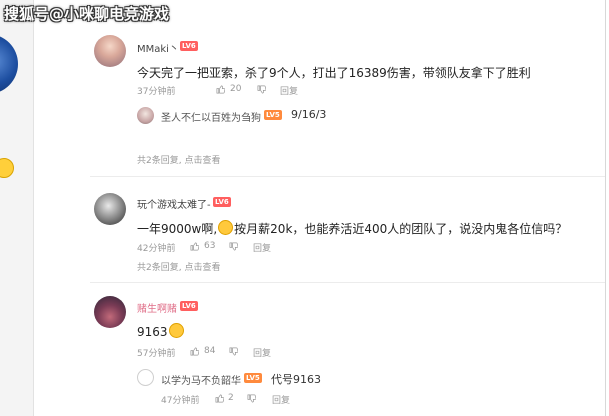 The width and height of the screenshot is (609, 416). What do you see at coordinates (605, 208) in the screenshot?
I see `right-divider` at bounding box center [605, 208].